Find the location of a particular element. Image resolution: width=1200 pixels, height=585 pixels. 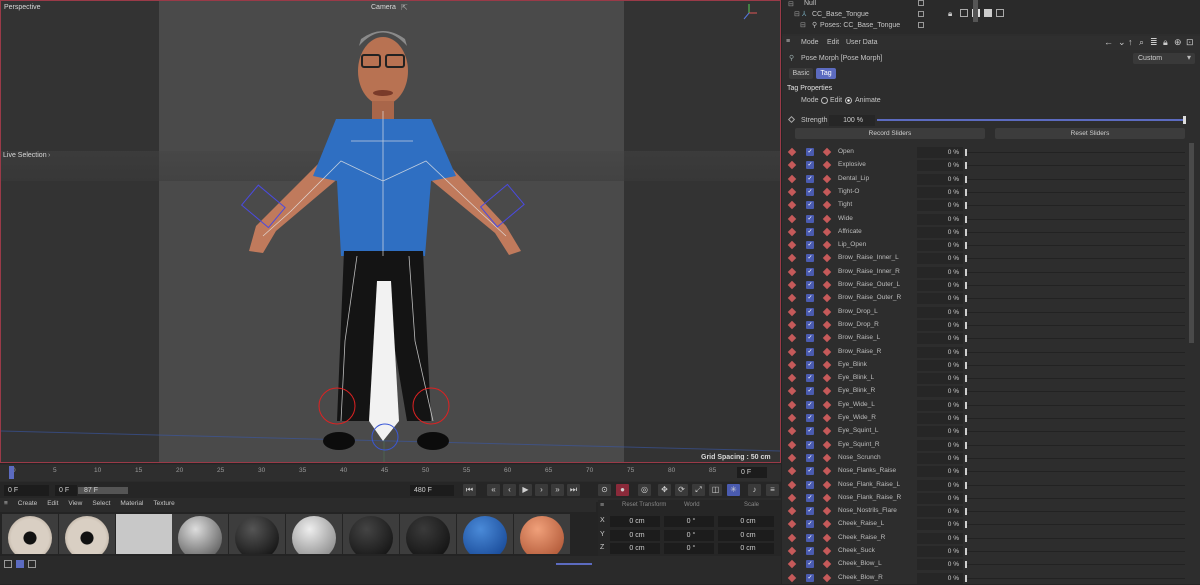

scale-x-field: 0 cm is located at coordinates (746, 521).